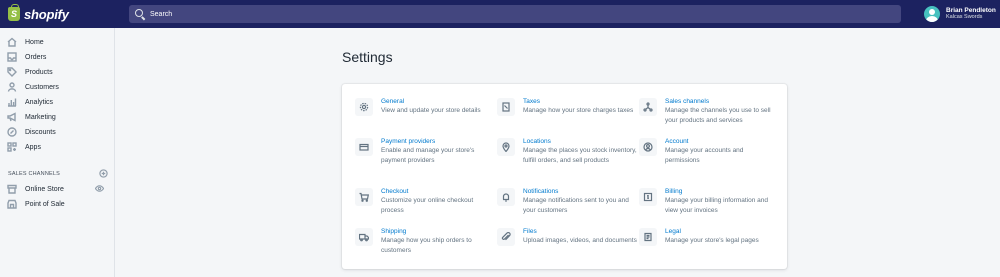 The image size is (1000, 277). I want to click on megaphone-icon, so click(12, 117).